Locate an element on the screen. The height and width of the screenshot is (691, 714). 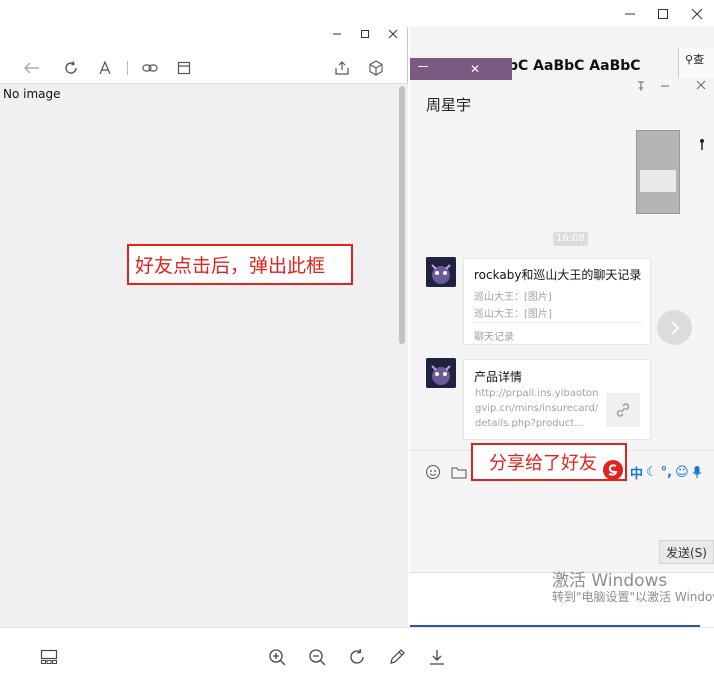
sogou-icon is located at coordinates (613, 470).